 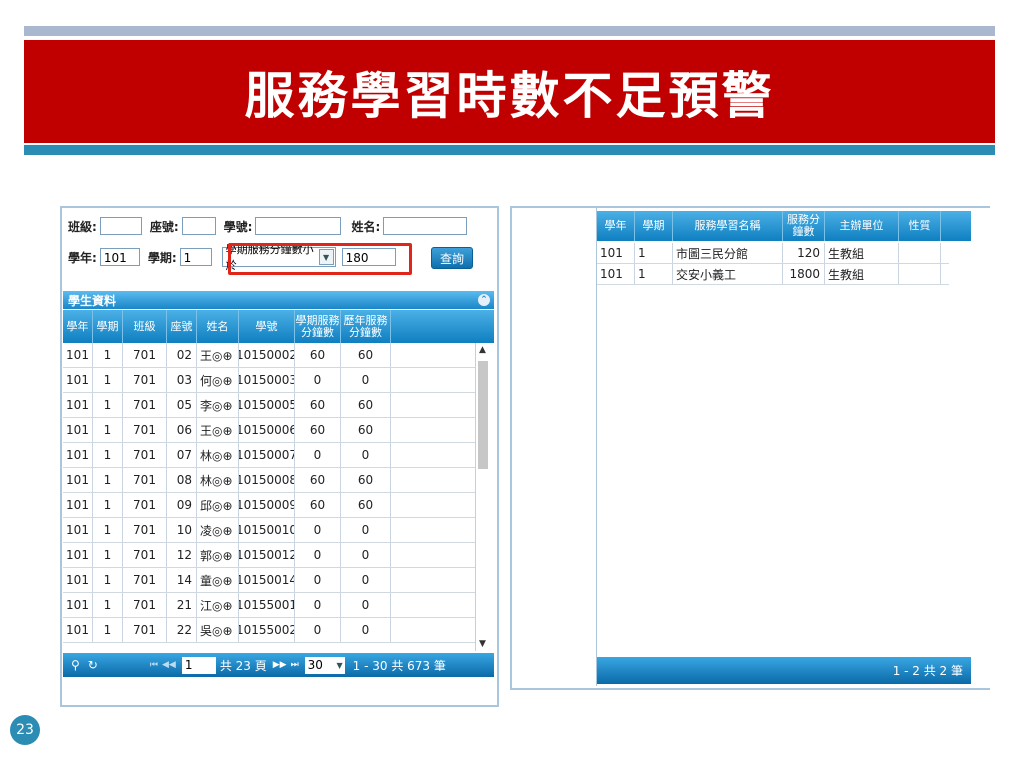 What do you see at coordinates (482, 350) in the screenshot?
I see `scroll-up-icon: ▲` at bounding box center [482, 350].